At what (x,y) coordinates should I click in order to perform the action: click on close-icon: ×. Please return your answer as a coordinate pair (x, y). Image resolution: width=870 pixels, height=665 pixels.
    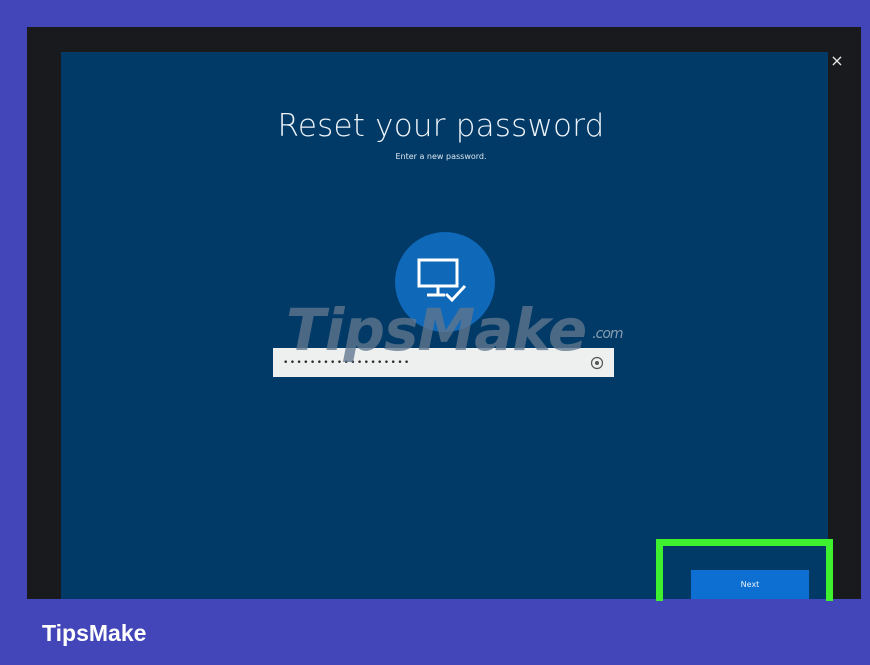
    Looking at the image, I should click on (837, 61).